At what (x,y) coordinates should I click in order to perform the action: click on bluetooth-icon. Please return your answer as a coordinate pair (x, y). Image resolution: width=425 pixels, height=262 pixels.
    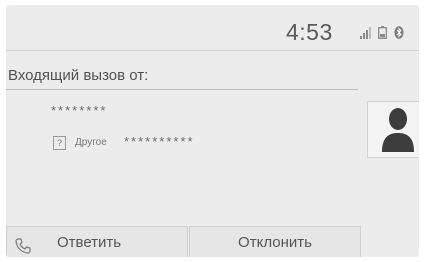
    Looking at the image, I should click on (399, 35).